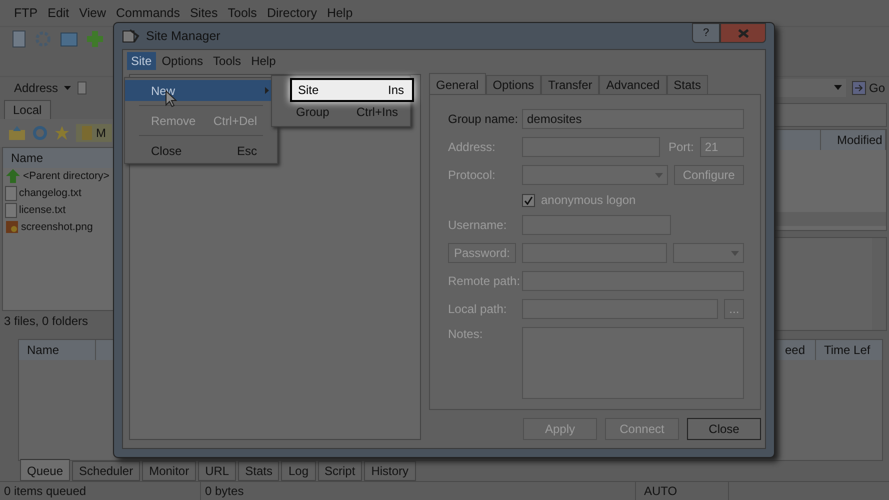 This screenshot has height=500, width=889. I want to click on address-label: Address, so click(36, 87).